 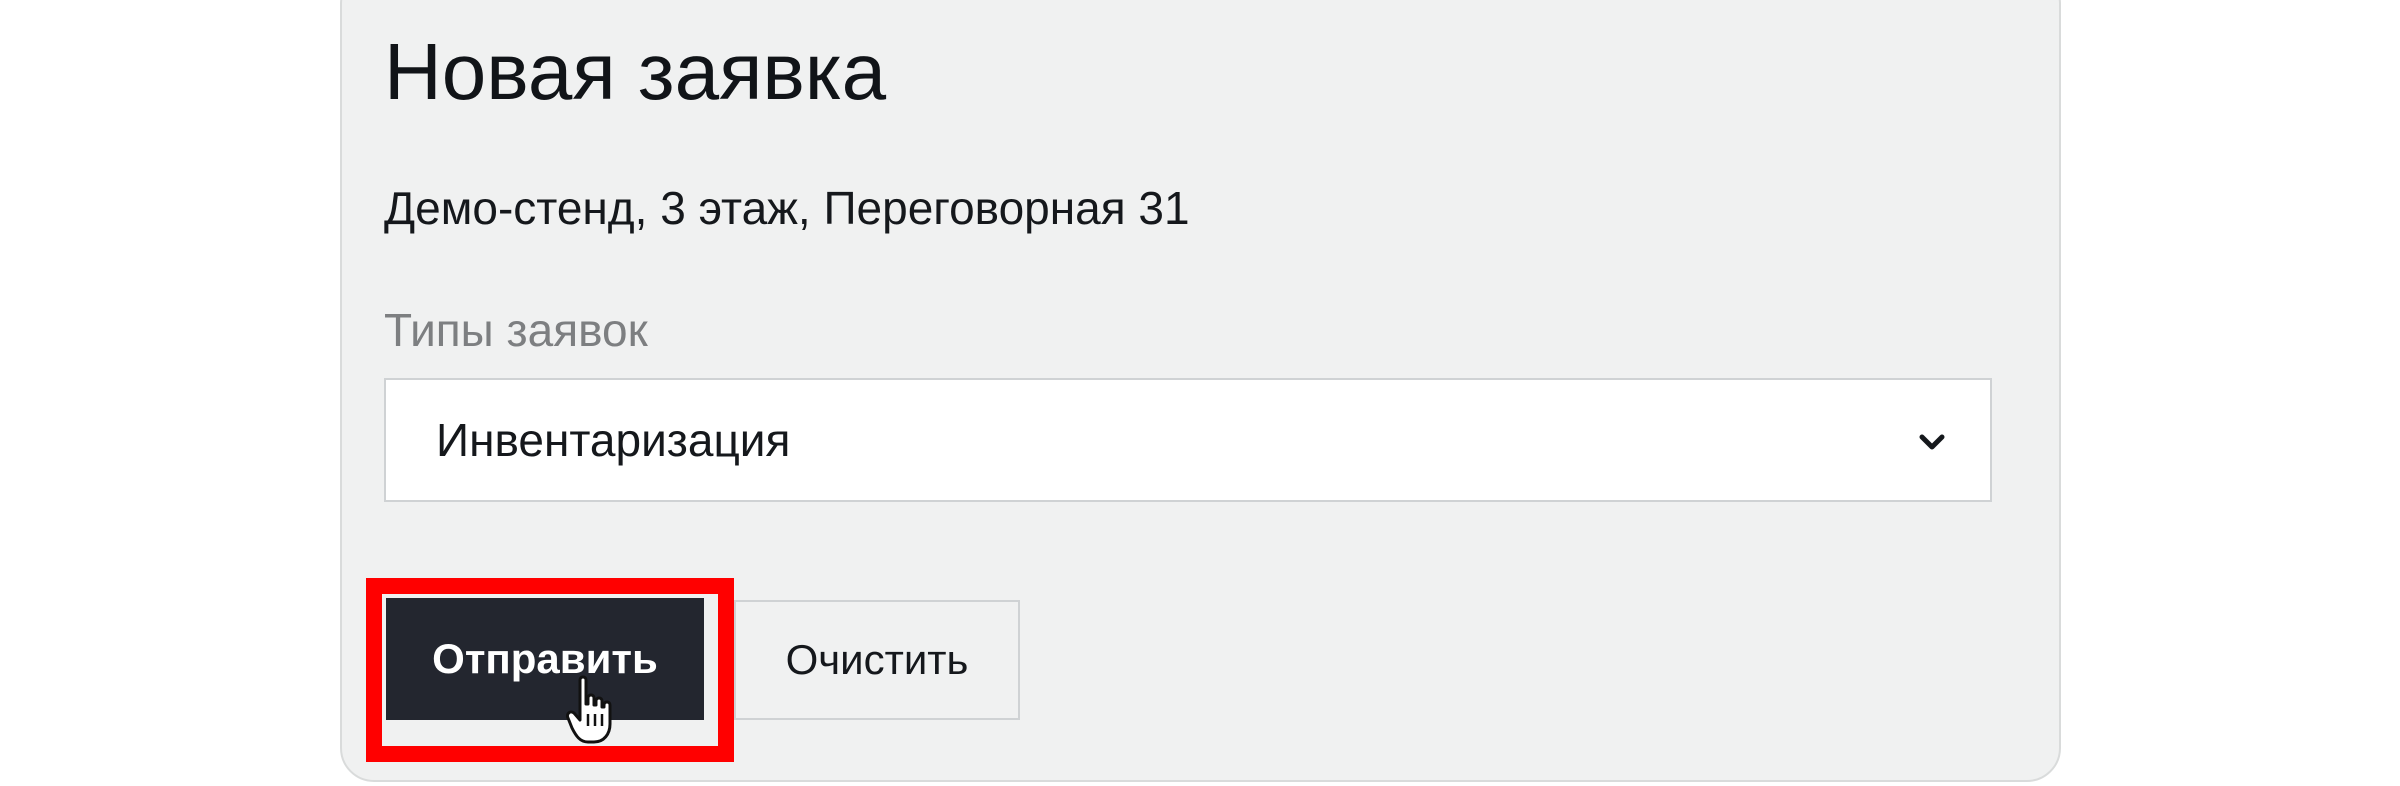 What do you see at coordinates (635, 71) in the screenshot?
I see `page-title: Новая заявка` at bounding box center [635, 71].